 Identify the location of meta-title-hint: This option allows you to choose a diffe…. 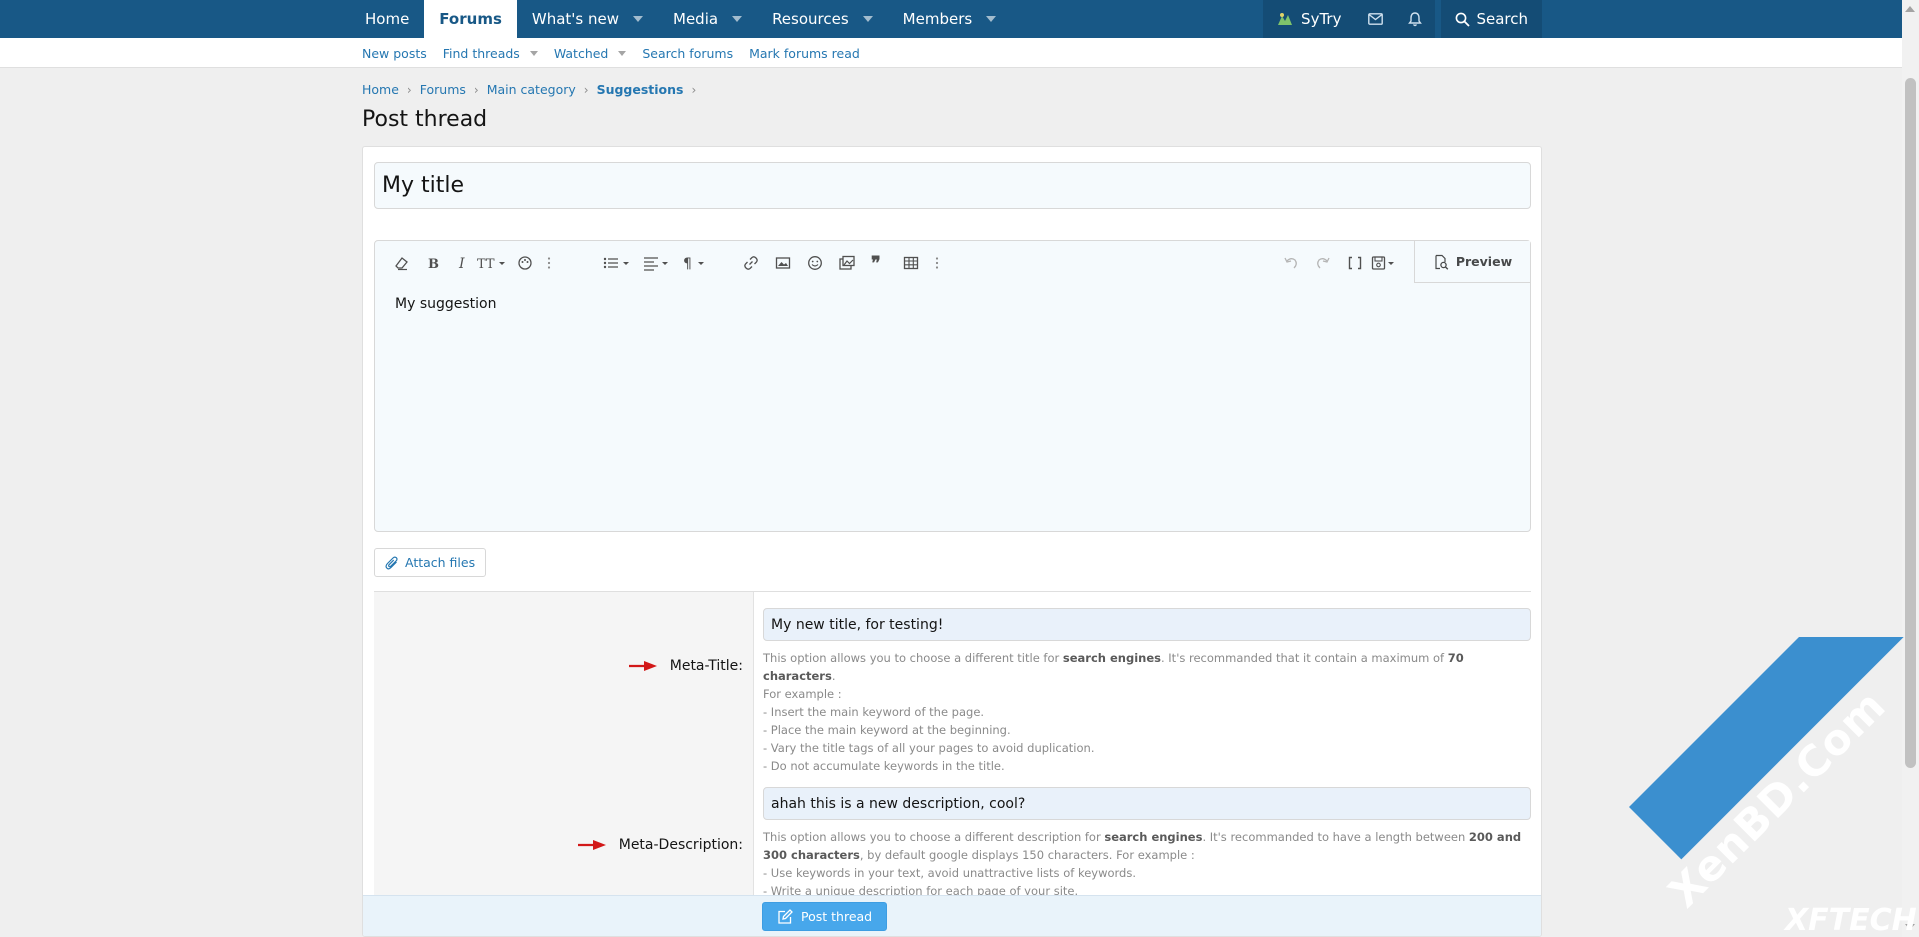
(1113, 712).